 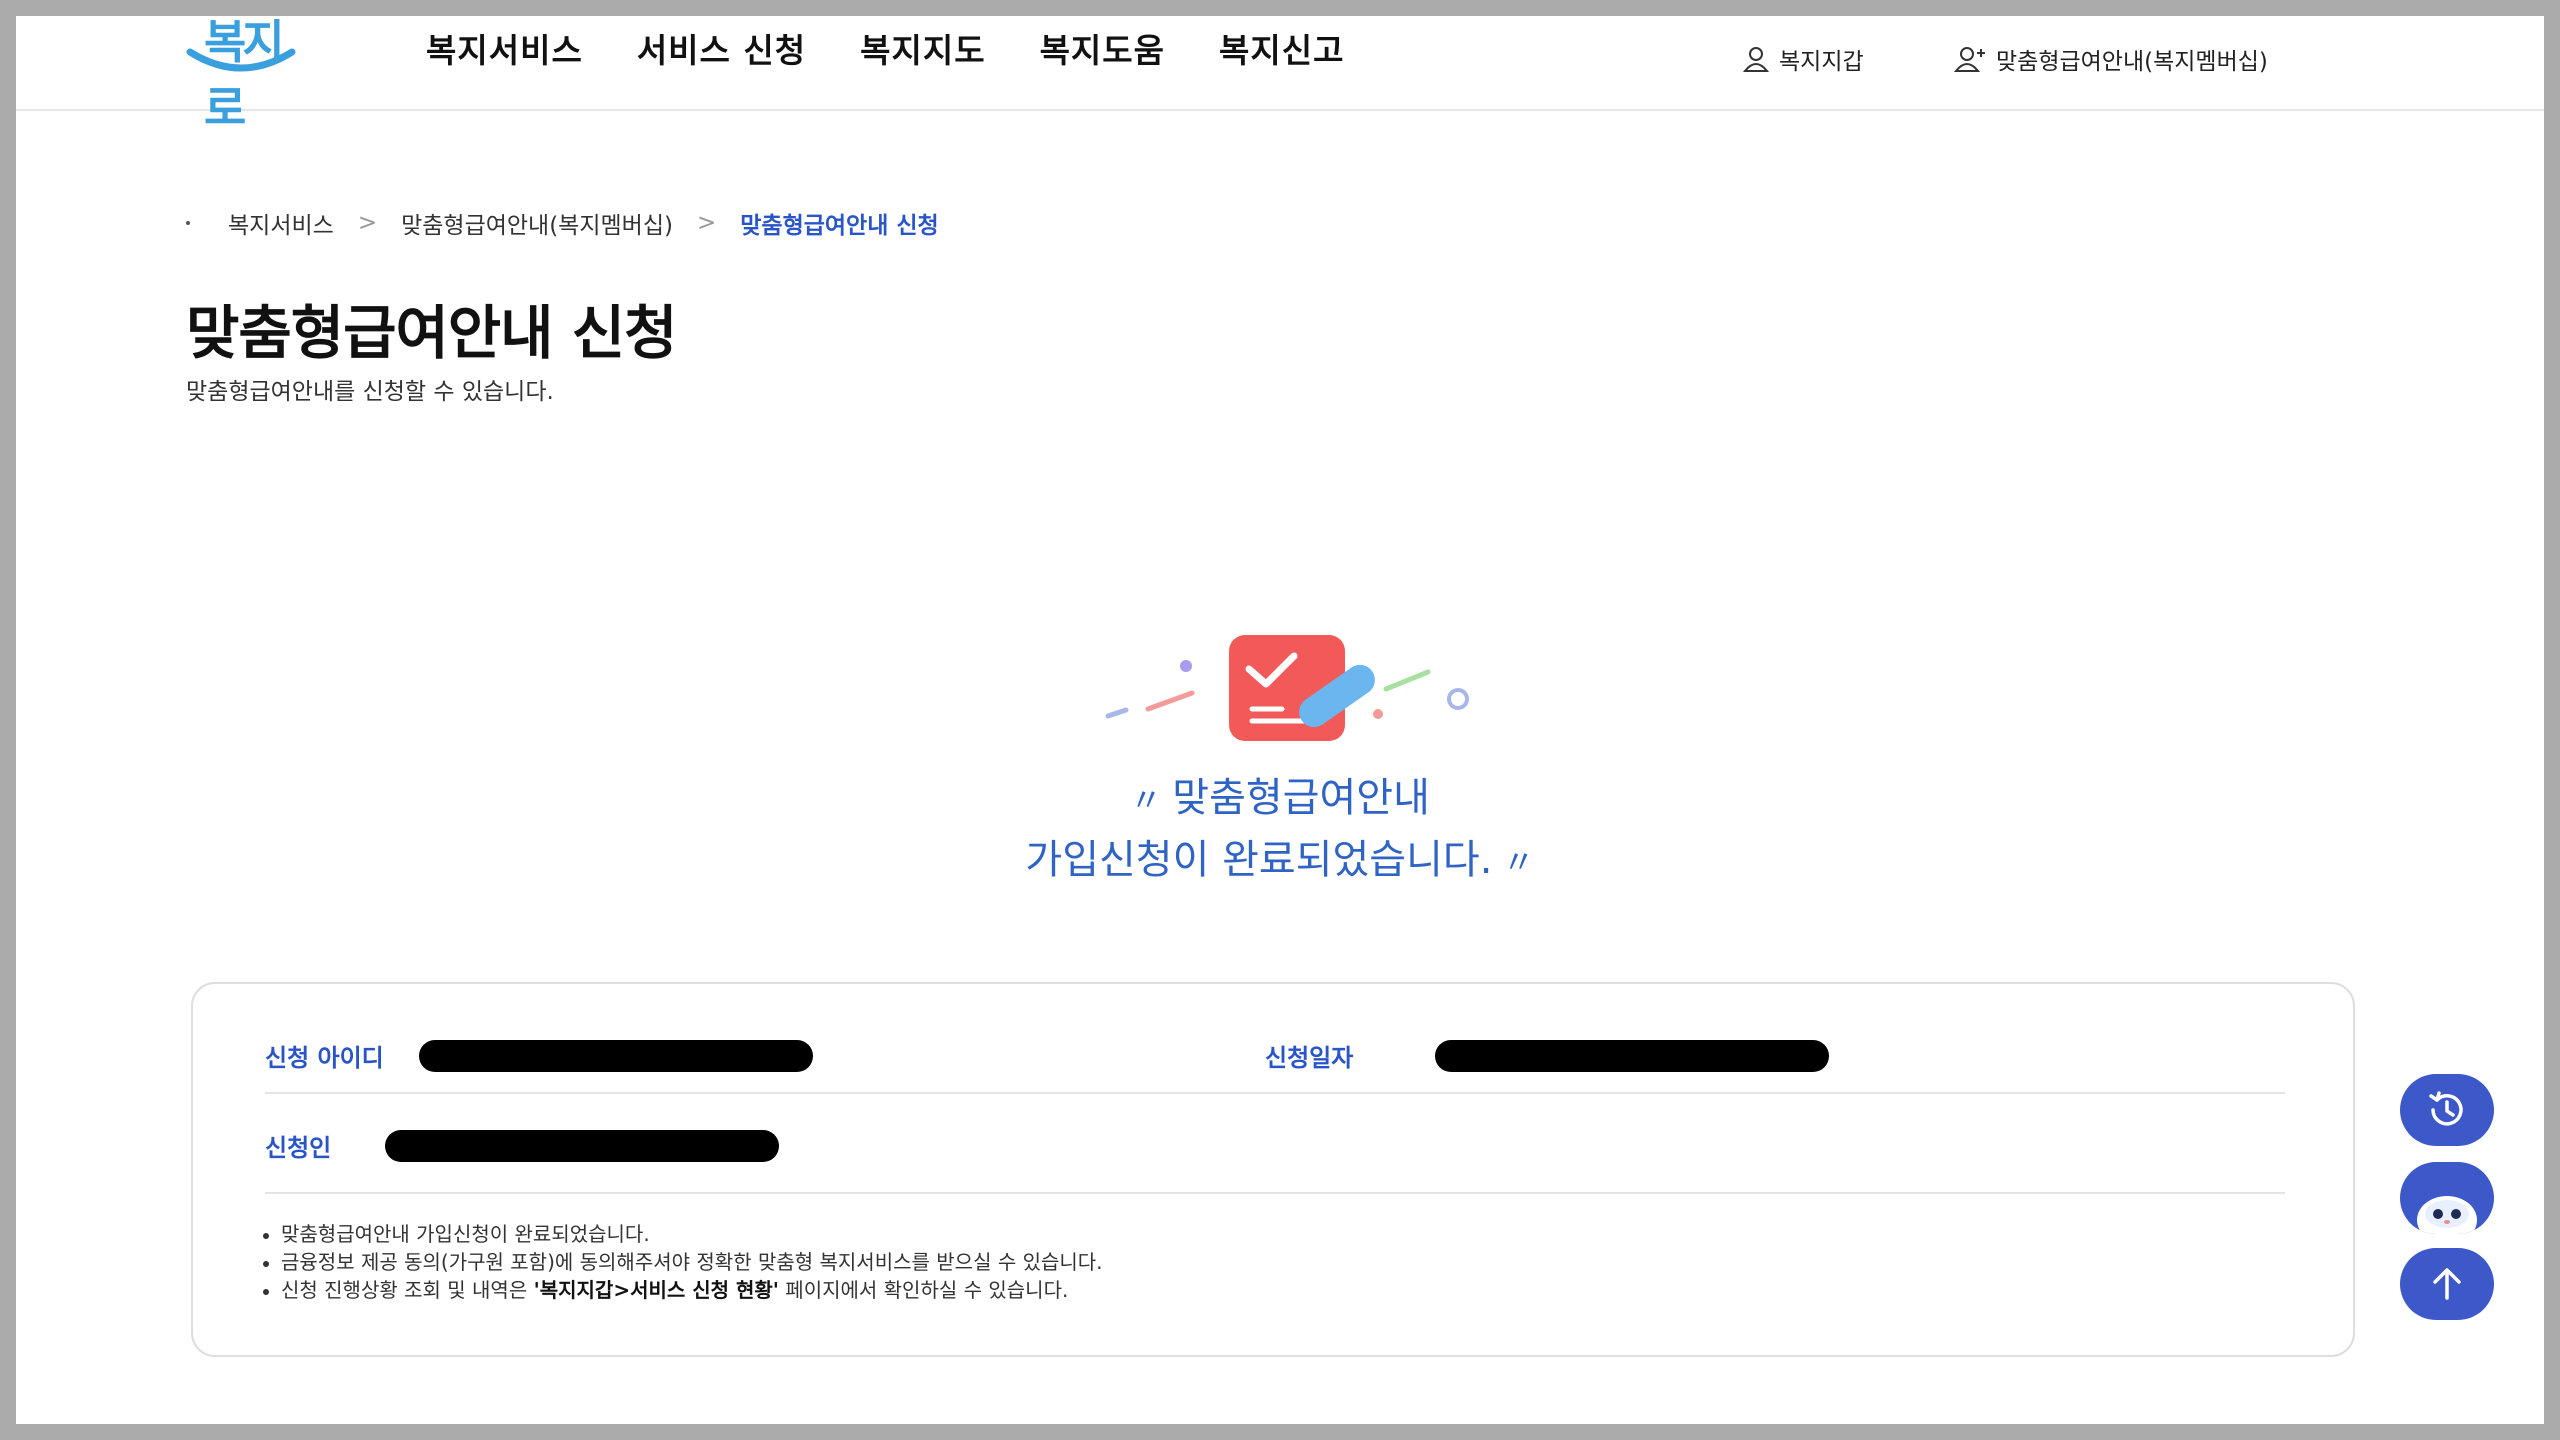 What do you see at coordinates (923, 1290) in the screenshot?
I see `notice-text: 페이지에서 확인하실 수 있습니다.` at bounding box center [923, 1290].